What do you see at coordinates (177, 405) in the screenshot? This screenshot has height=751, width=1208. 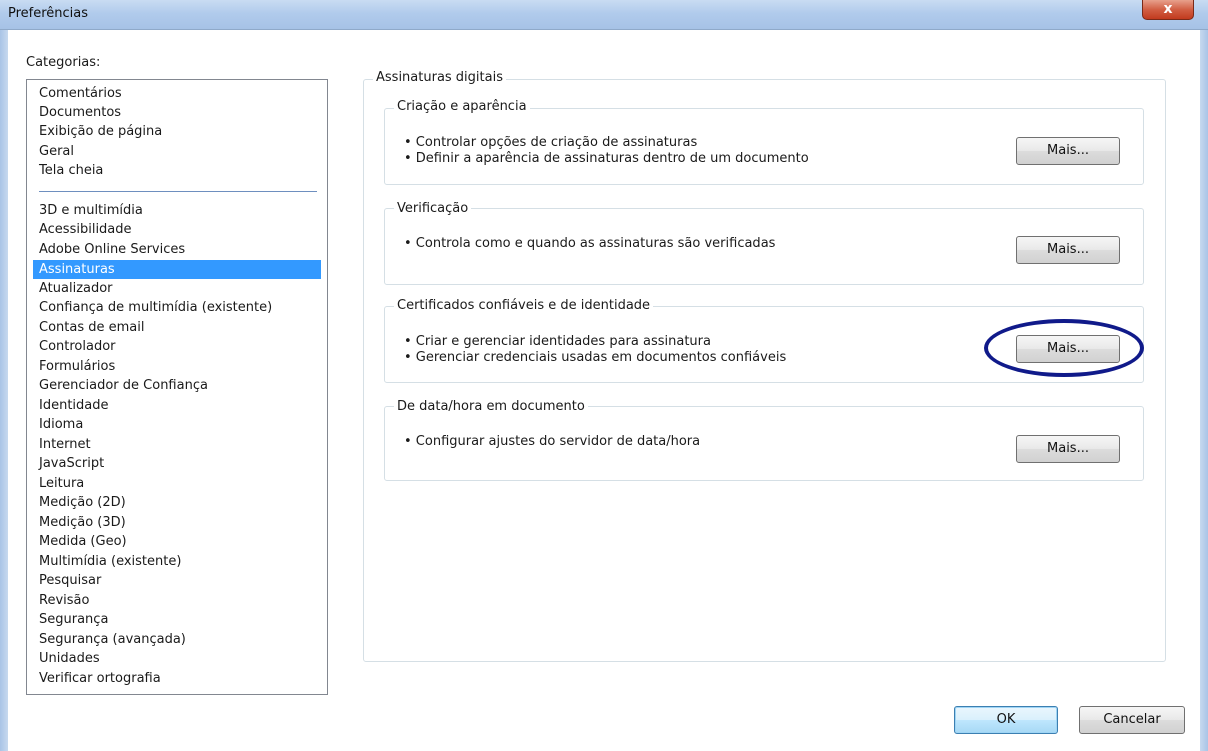 I see `category-item: Identidade` at bounding box center [177, 405].